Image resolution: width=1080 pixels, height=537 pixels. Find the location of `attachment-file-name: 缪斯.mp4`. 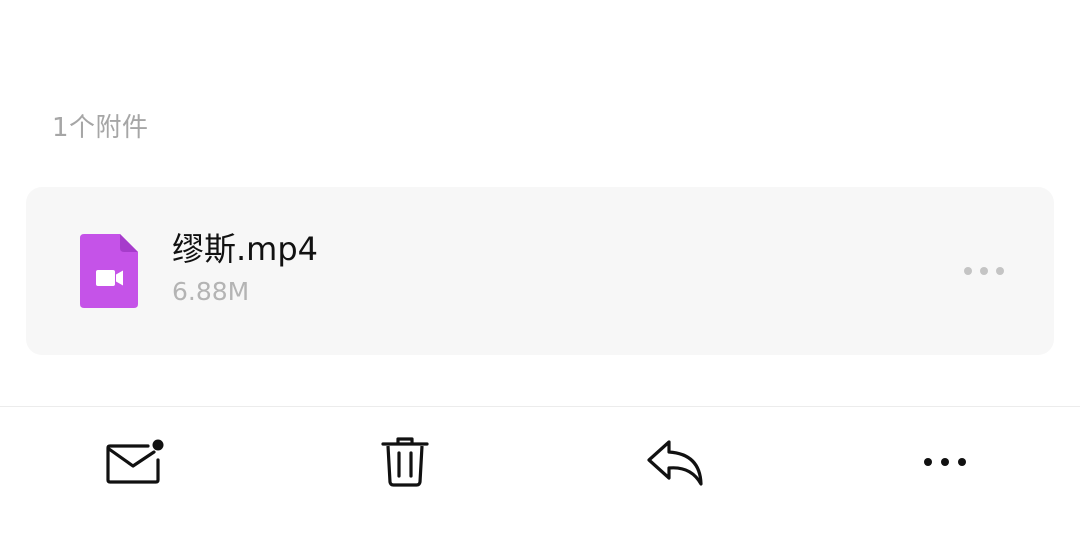

attachment-file-name: 缪斯.mp4 is located at coordinates (245, 249).